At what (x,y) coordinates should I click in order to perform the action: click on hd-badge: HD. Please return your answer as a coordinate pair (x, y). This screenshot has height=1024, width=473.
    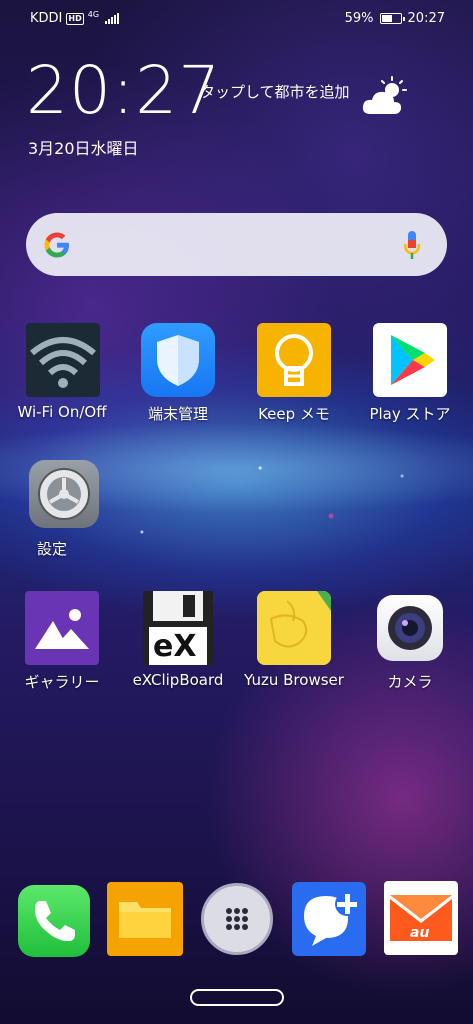
    Looking at the image, I should click on (75, 18).